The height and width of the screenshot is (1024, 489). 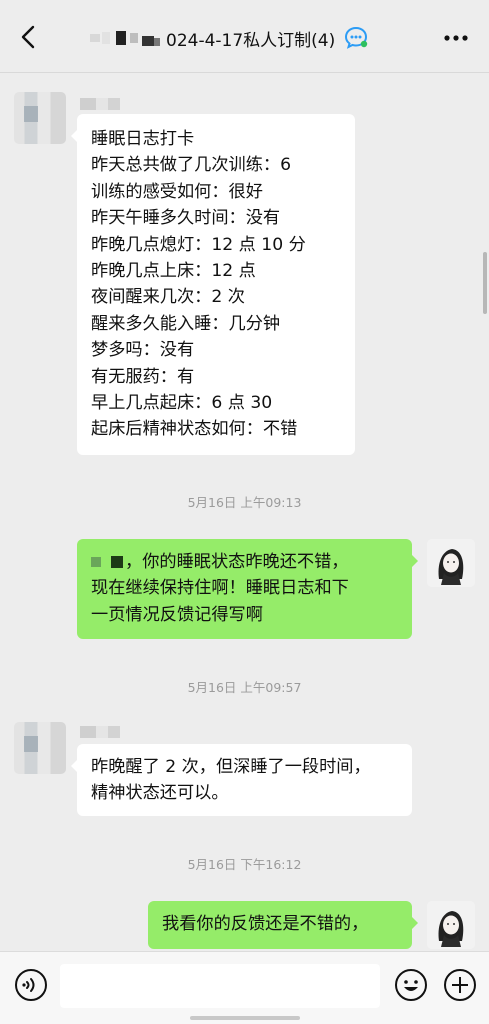 I want to click on emoji-icon, so click(x=411, y=985).